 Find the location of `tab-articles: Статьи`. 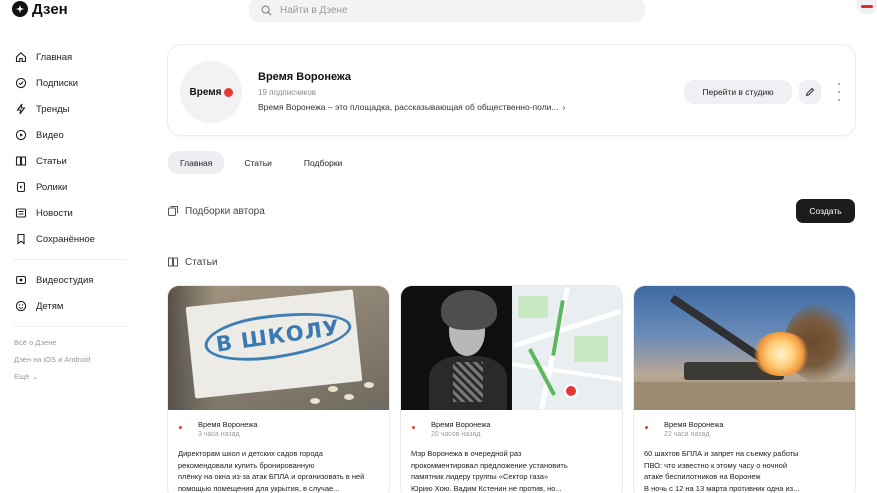

tab-articles: Статьи is located at coordinates (258, 162).